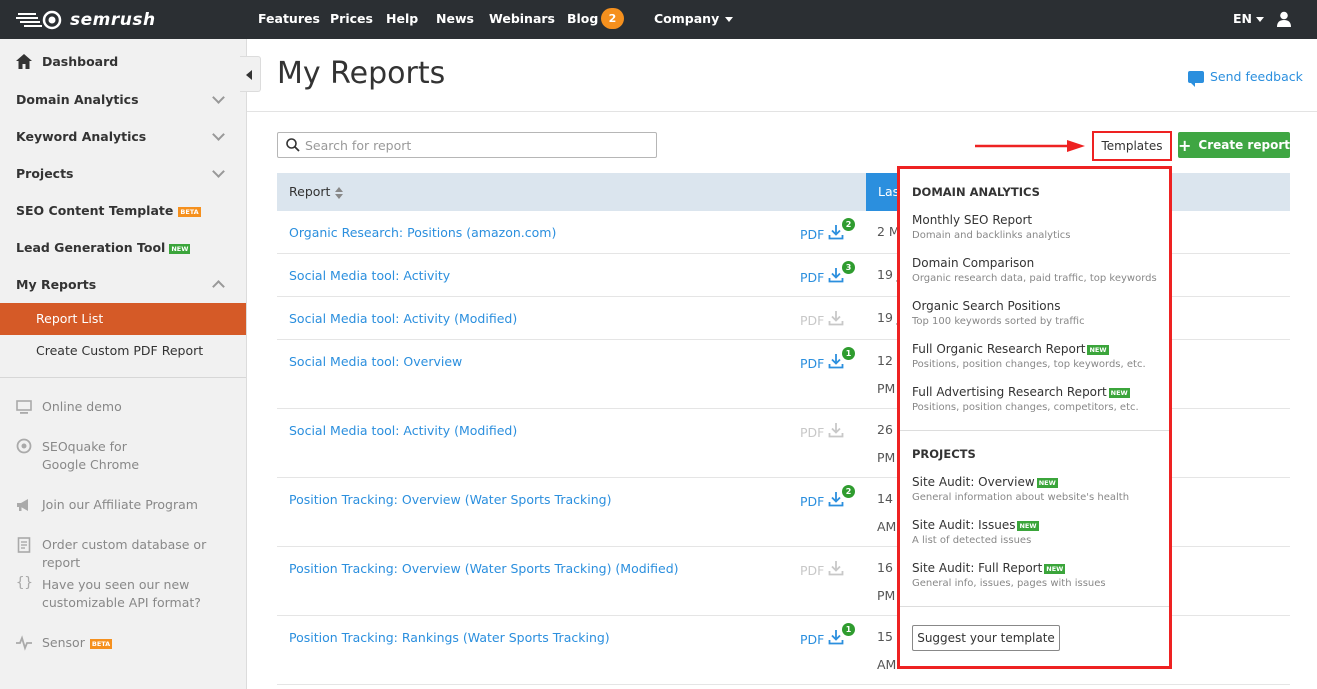  What do you see at coordinates (218, 286) in the screenshot?
I see `chevron-up-icon` at bounding box center [218, 286].